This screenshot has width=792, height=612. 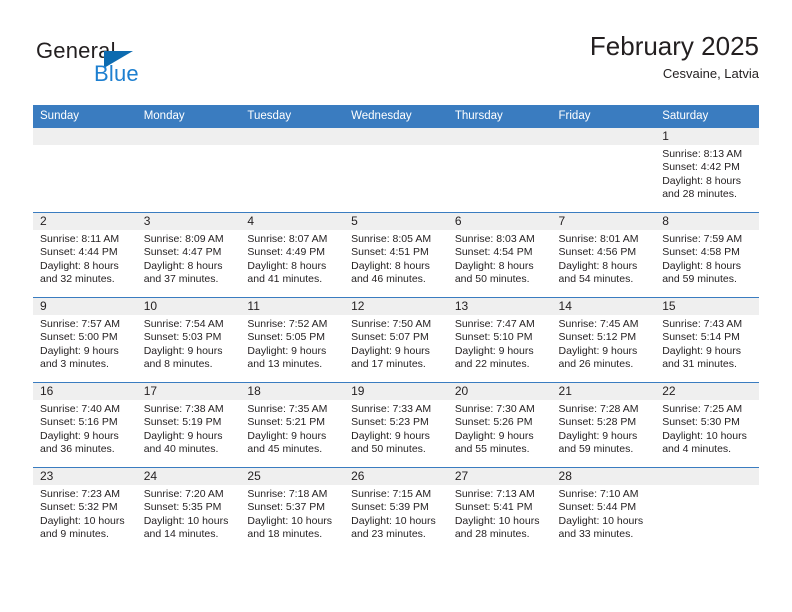 What do you see at coordinates (183, 324) in the screenshot?
I see `sunrise-text: Sunrise: 7:54 AM` at bounding box center [183, 324].